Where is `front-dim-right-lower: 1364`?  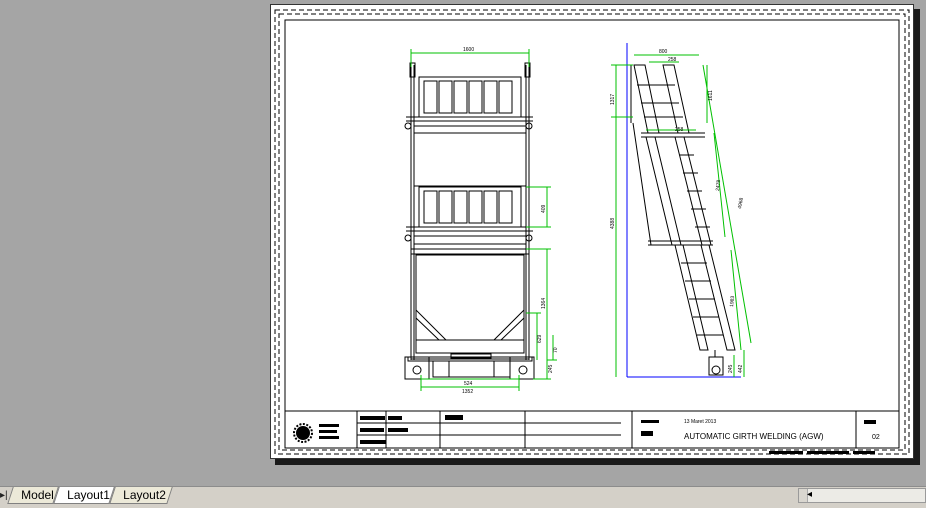
front-dim-right-lower: 1364 is located at coordinates (544, 303).